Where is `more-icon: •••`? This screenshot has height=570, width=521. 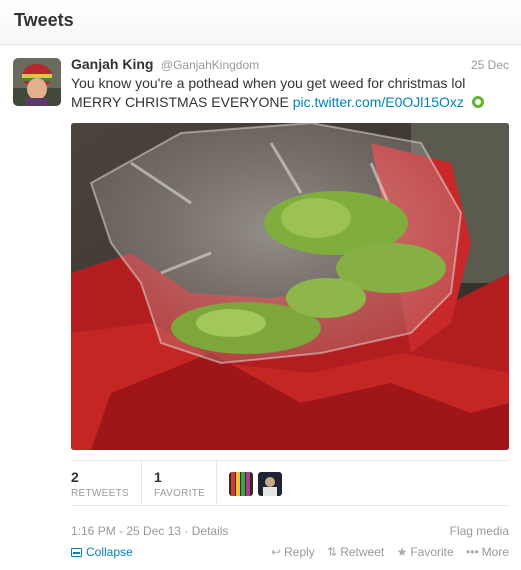
more-icon: ••• is located at coordinates (472, 552).